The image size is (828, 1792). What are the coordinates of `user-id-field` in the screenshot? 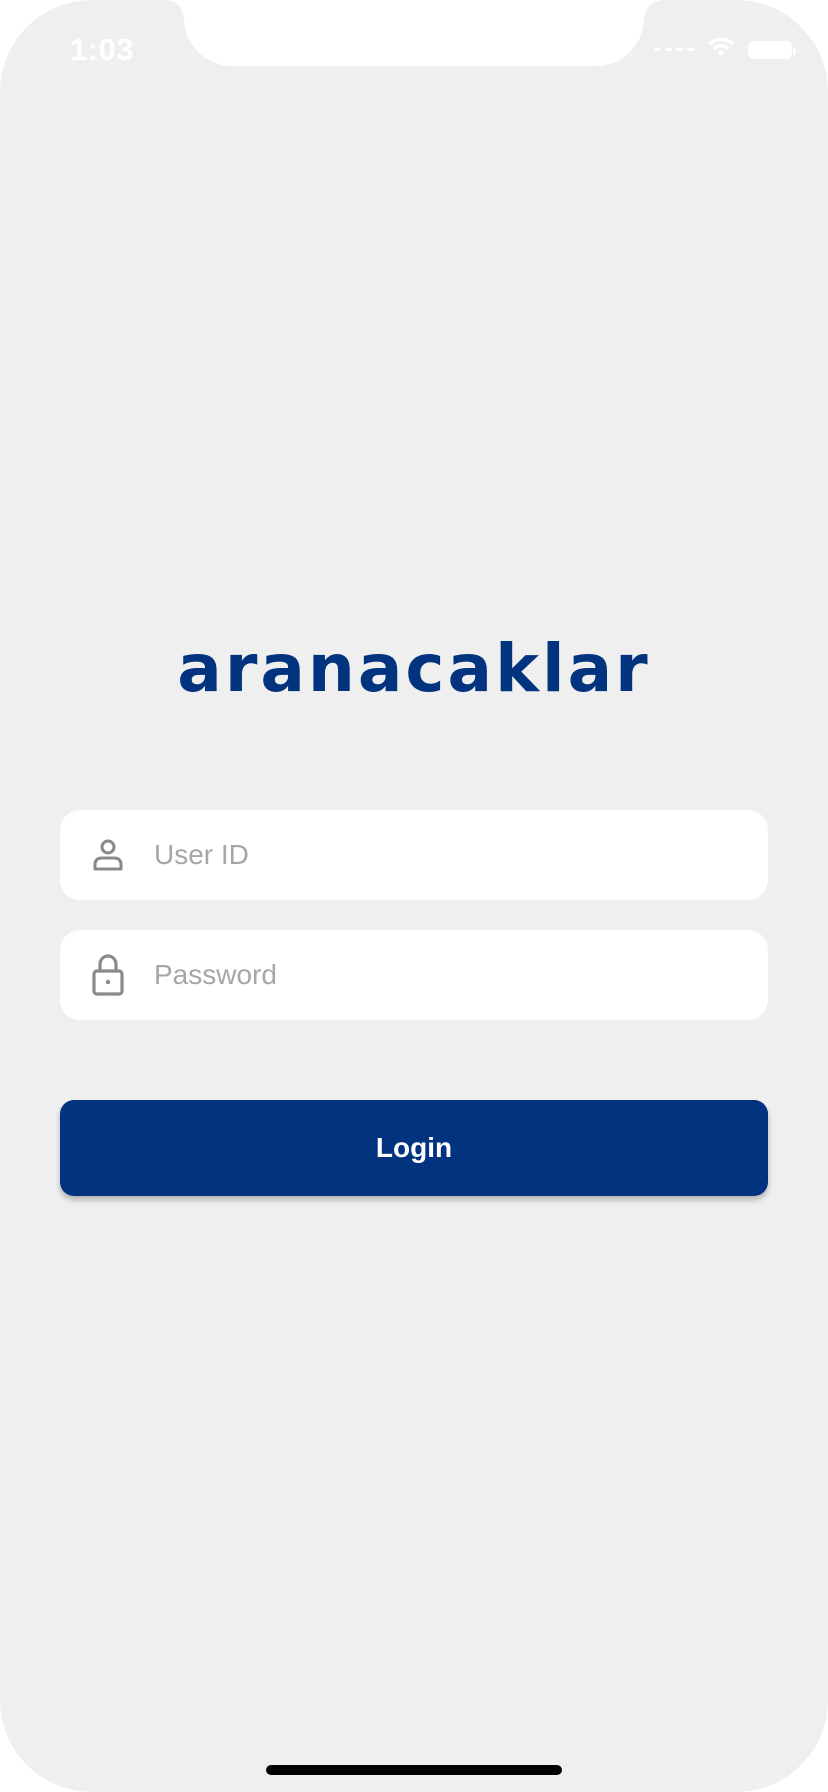 It's located at (414, 855).